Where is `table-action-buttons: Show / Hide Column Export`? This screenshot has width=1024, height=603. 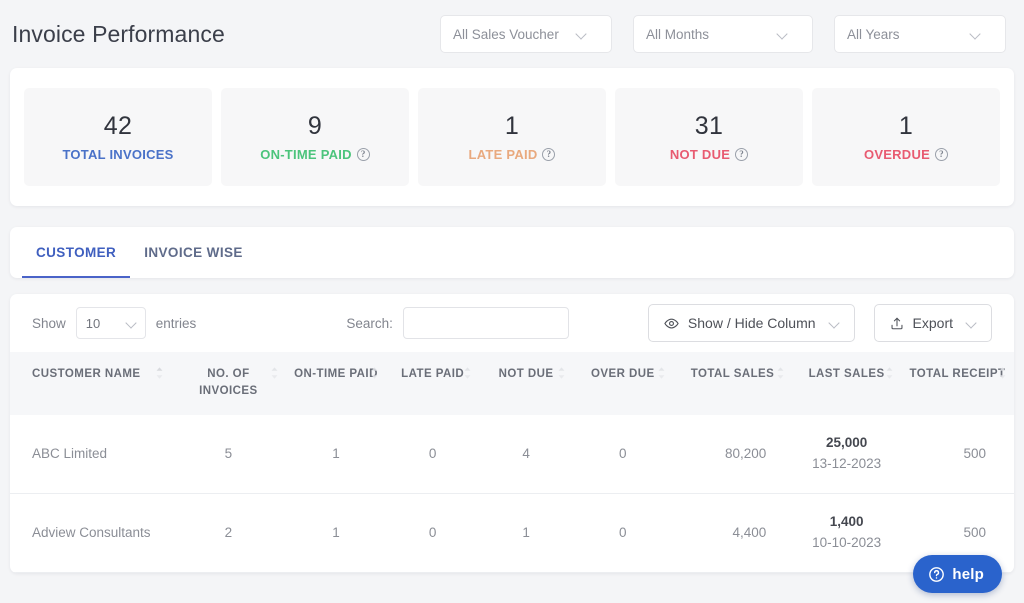 table-action-buttons: Show / Hide Column Export is located at coordinates (819, 323).